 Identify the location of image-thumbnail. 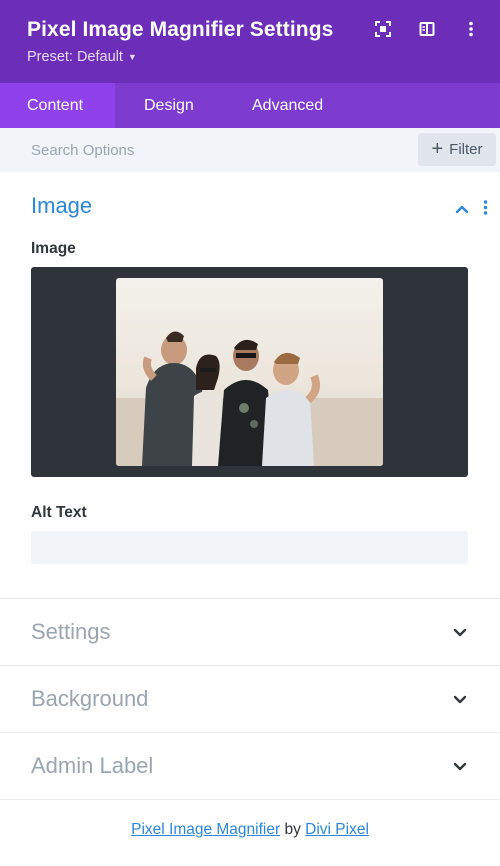
(249, 372).